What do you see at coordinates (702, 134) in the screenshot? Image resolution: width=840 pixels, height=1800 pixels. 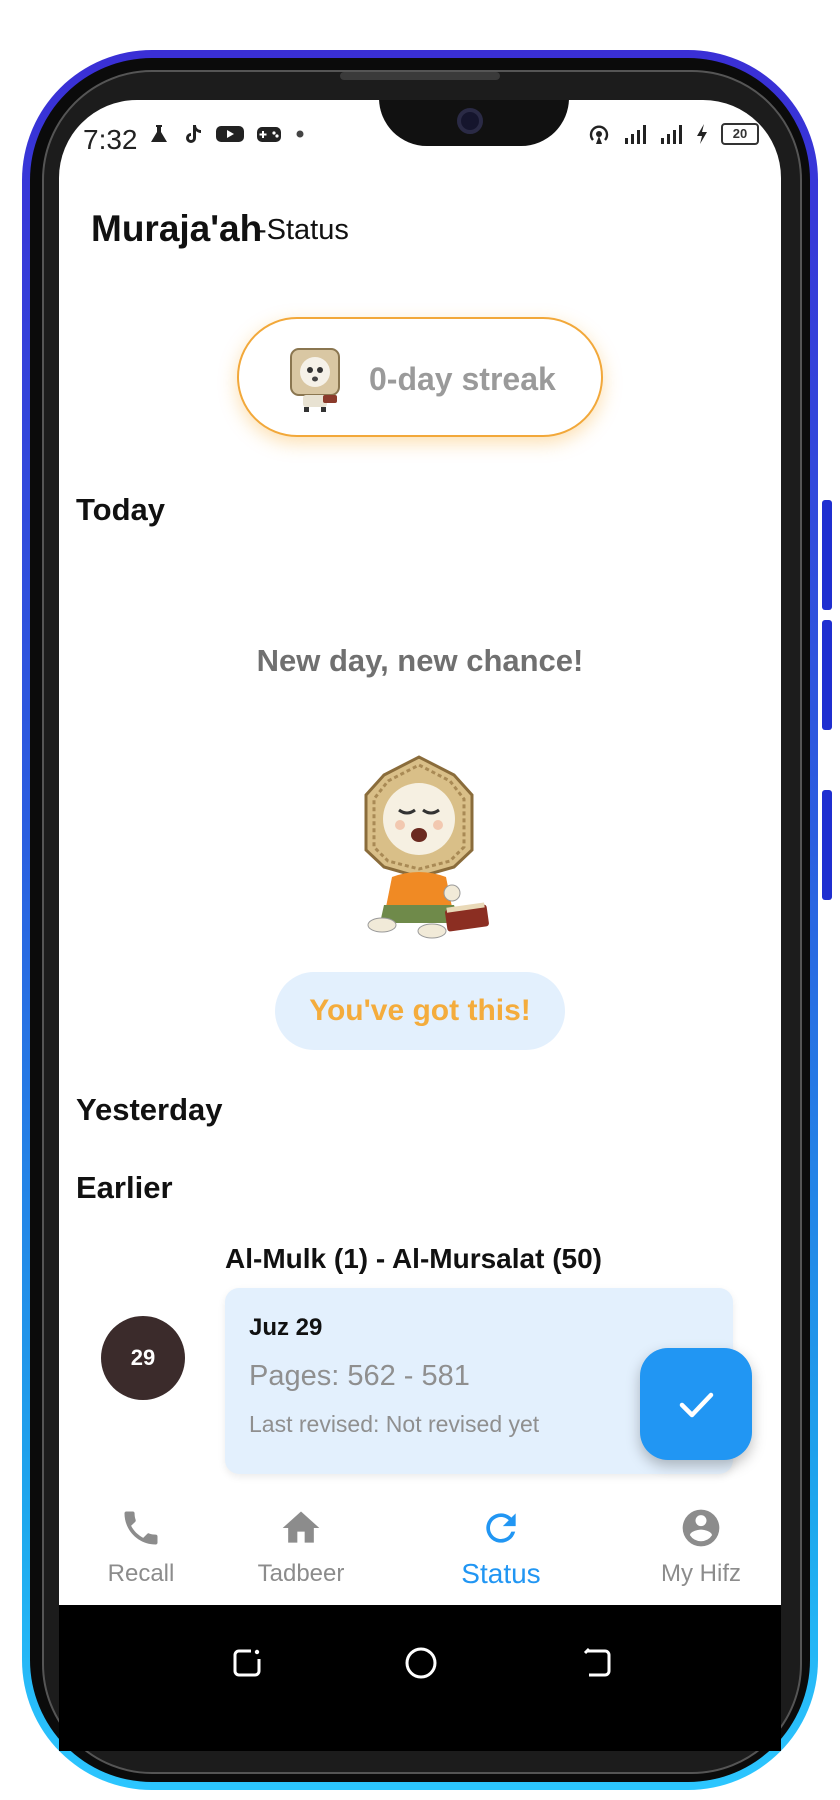 I see `charging-icon` at bounding box center [702, 134].